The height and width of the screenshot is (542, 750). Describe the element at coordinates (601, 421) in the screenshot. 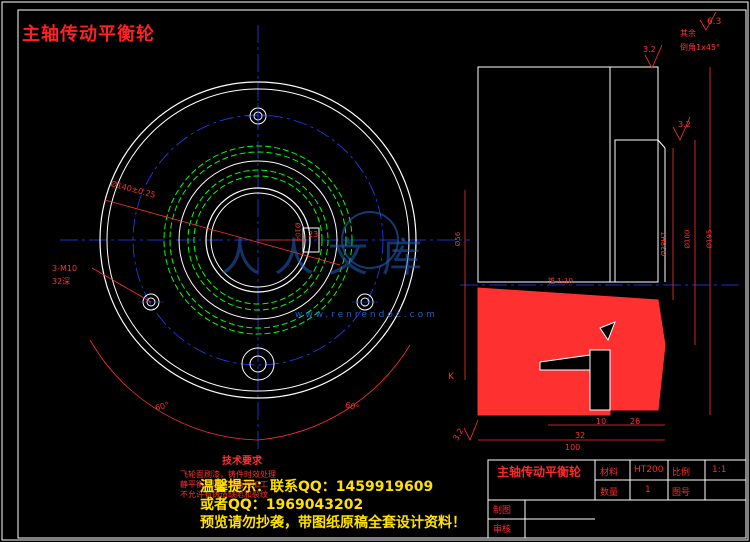

I see `dim-10: 10` at that location.